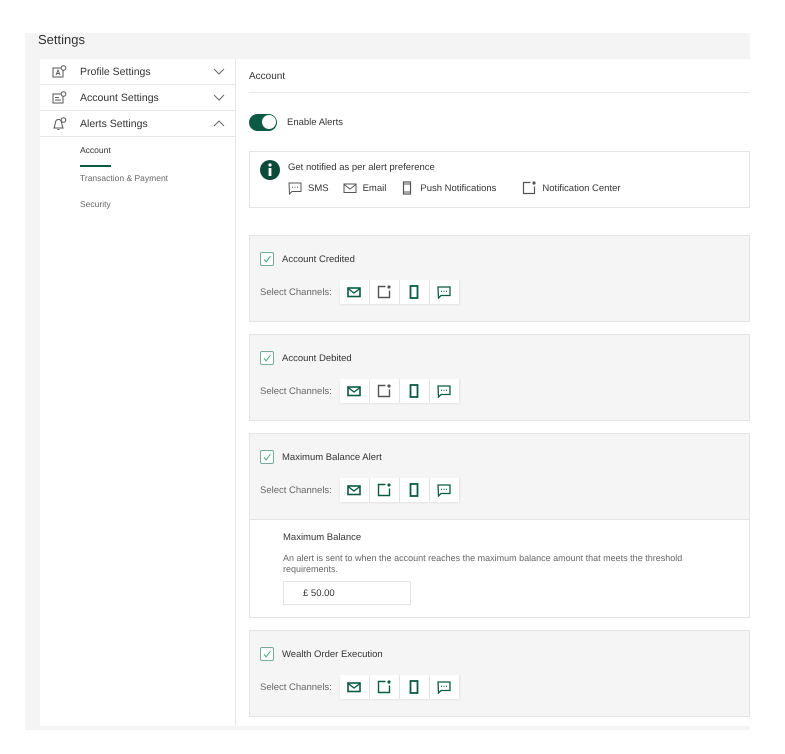  What do you see at coordinates (322, 537) in the screenshot?
I see `threshold-title: Maximum Balance` at bounding box center [322, 537].